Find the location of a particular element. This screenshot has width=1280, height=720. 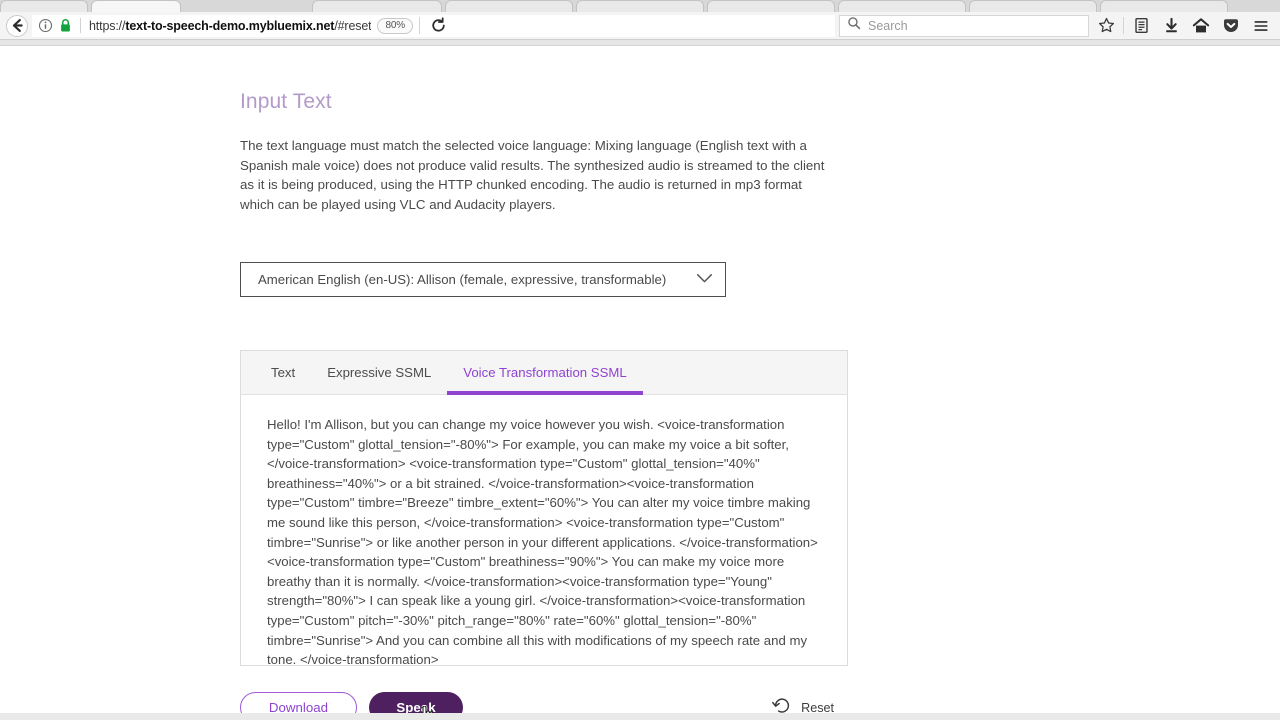

home-icon is located at coordinates (1201, 26).